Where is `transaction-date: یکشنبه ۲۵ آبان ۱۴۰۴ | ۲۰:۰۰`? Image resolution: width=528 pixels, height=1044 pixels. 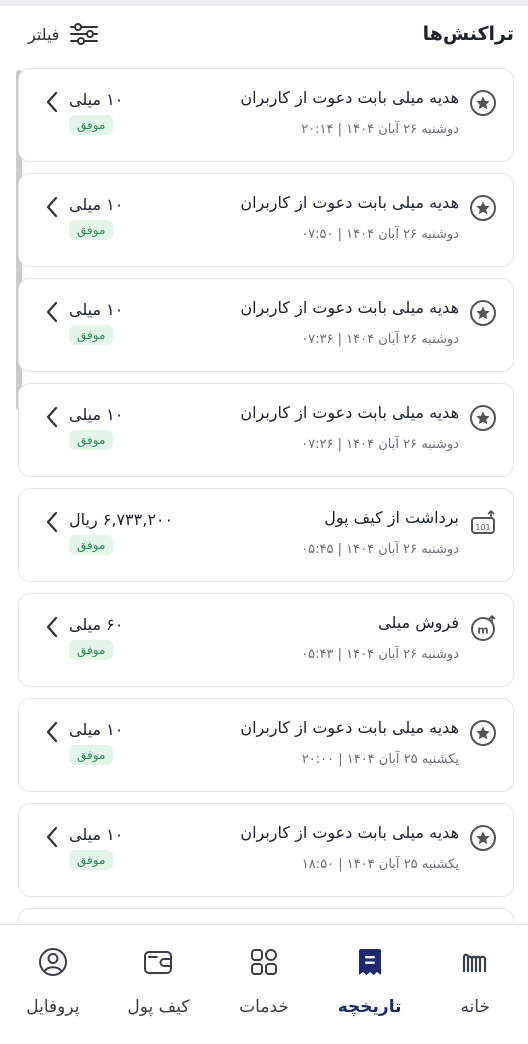
transaction-date: یکشنبه ۲۵ آبان ۱۴۰۴ | ۲۰:۰۰ is located at coordinates (380, 759).